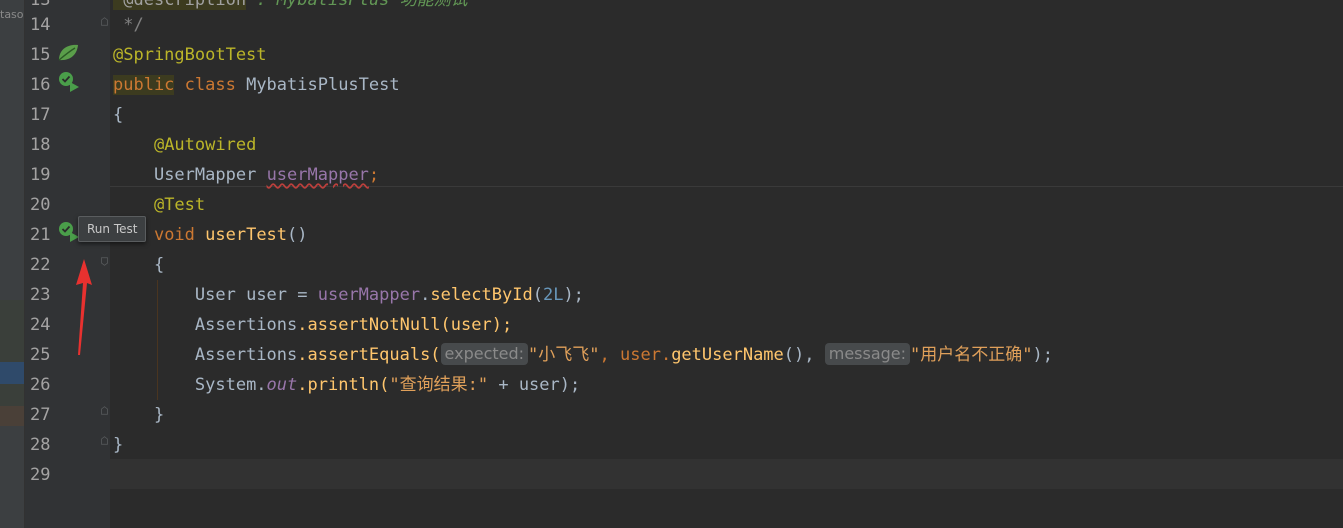  What do you see at coordinates (118, 115) in the screenshot?
I see `code-line-17: {` at bounding box center [118, 115].